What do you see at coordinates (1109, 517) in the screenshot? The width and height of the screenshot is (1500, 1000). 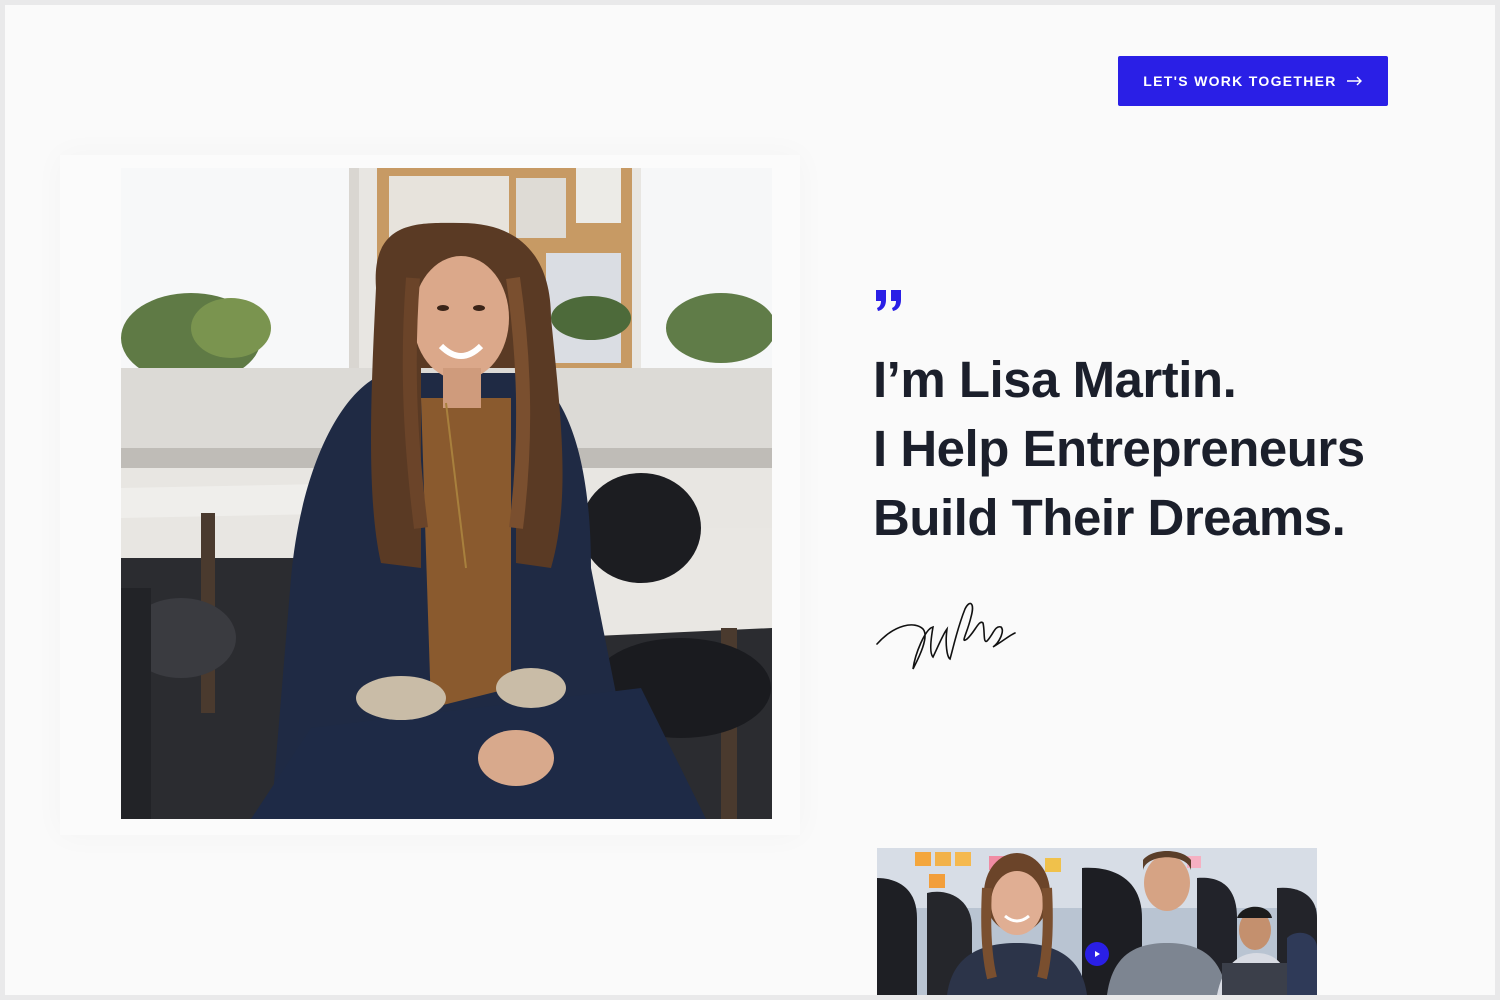 I see `headline-line-3: Build Their Dreams.` at bounding box center [1109, 517].